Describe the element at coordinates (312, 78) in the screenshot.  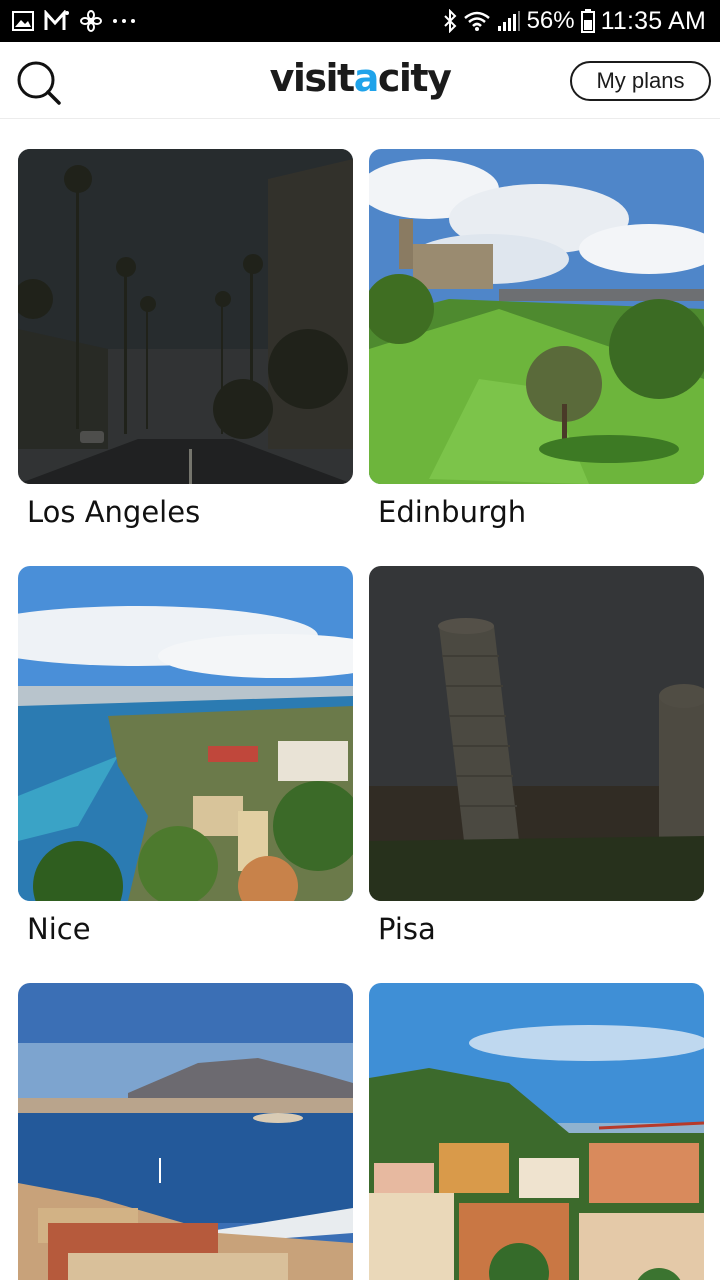
I see `logo-prefix: visit` at that location.